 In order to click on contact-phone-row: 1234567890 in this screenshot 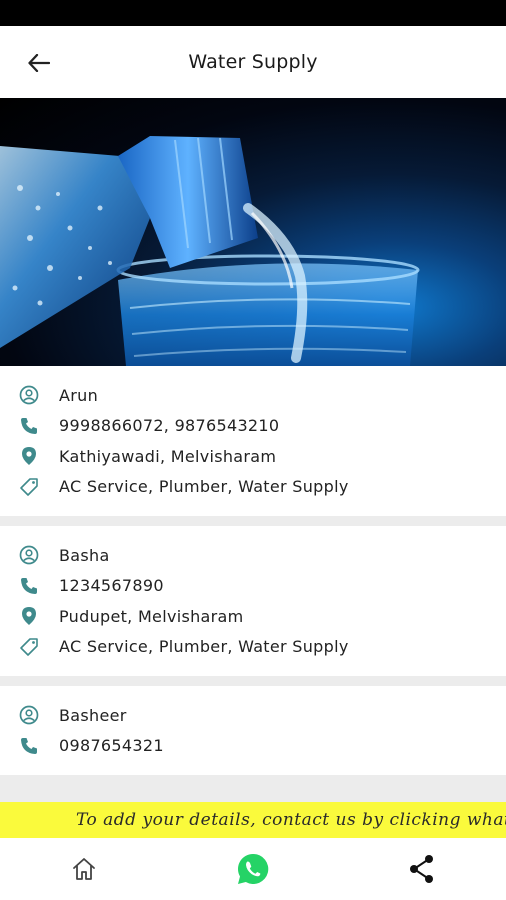, I will do `click(253, 586)`.